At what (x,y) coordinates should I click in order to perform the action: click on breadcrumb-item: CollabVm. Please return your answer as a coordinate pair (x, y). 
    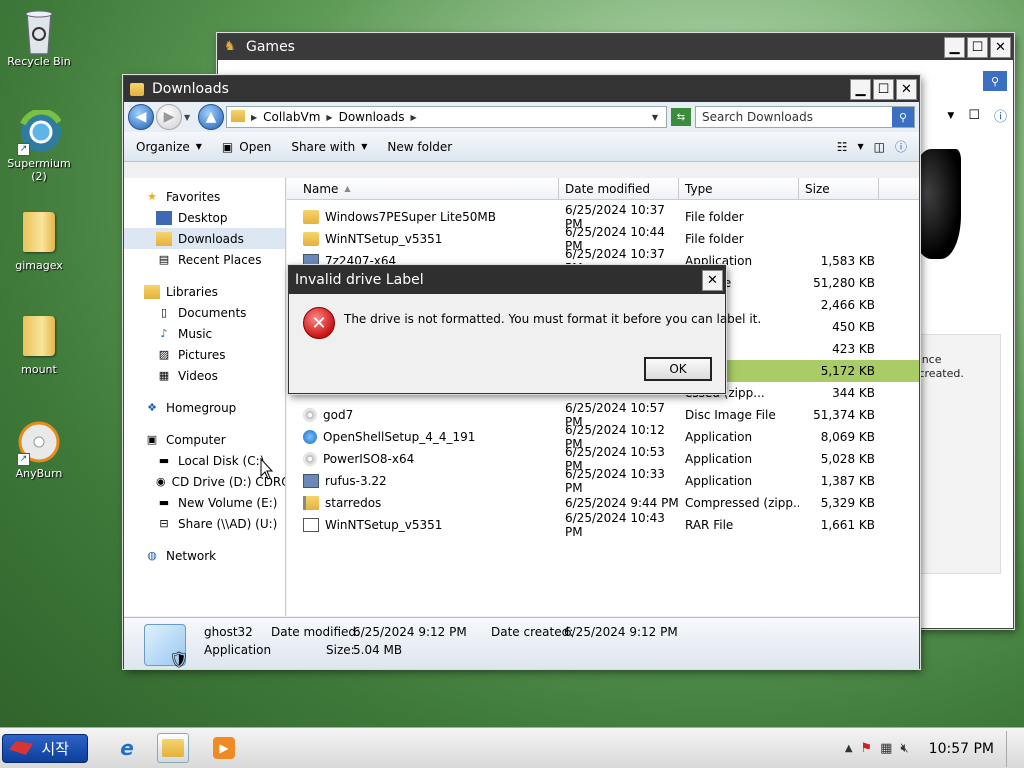
    Looking at the image, I should click on (291, 117).